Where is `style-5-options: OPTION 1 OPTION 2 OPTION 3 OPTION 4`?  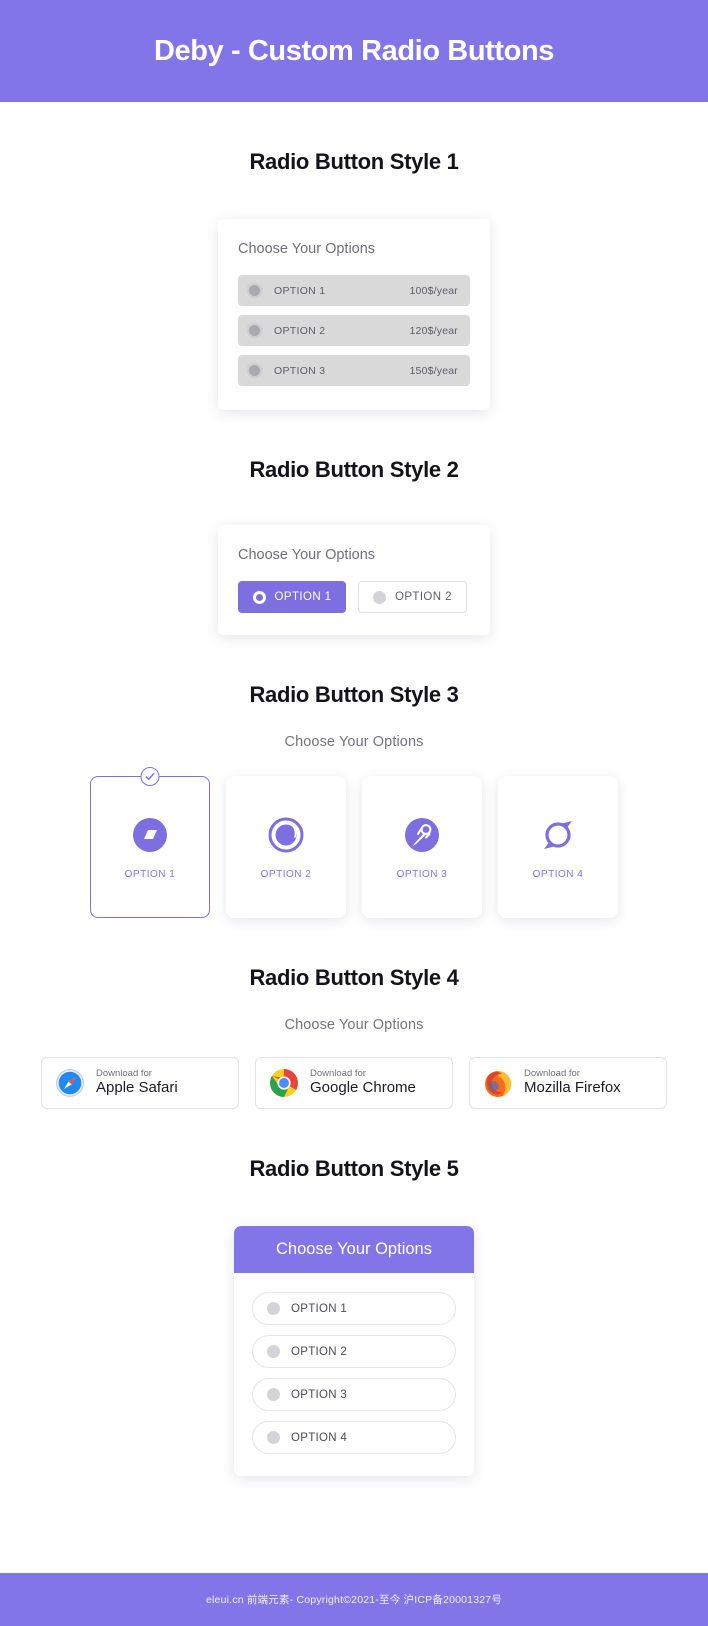 style-5-options: OPTION 1 OPTION 2 OPTION 3 OPTION 4 is located at coordinates (354, 1374).